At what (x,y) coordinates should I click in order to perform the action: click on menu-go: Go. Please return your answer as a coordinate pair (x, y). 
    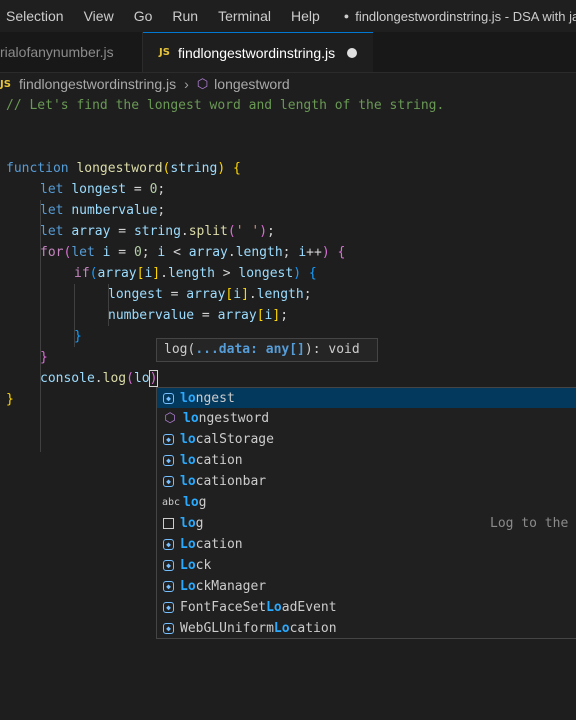
    Looking at the image, I should click on (143, 16).